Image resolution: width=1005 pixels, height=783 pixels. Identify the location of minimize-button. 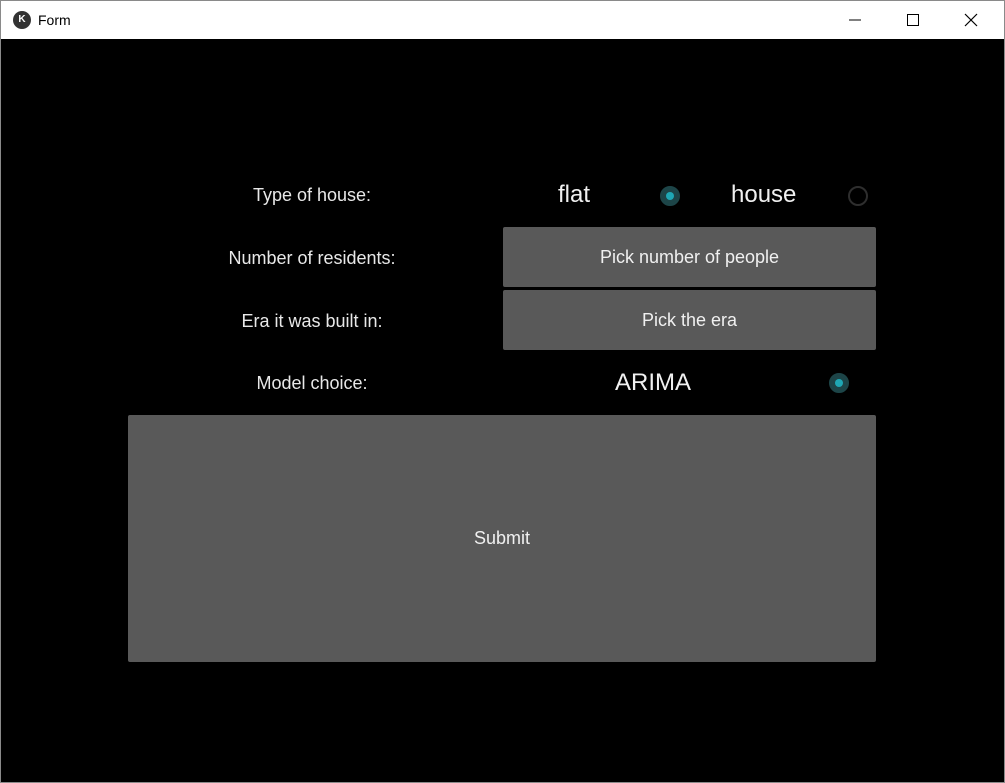
(856, 20).